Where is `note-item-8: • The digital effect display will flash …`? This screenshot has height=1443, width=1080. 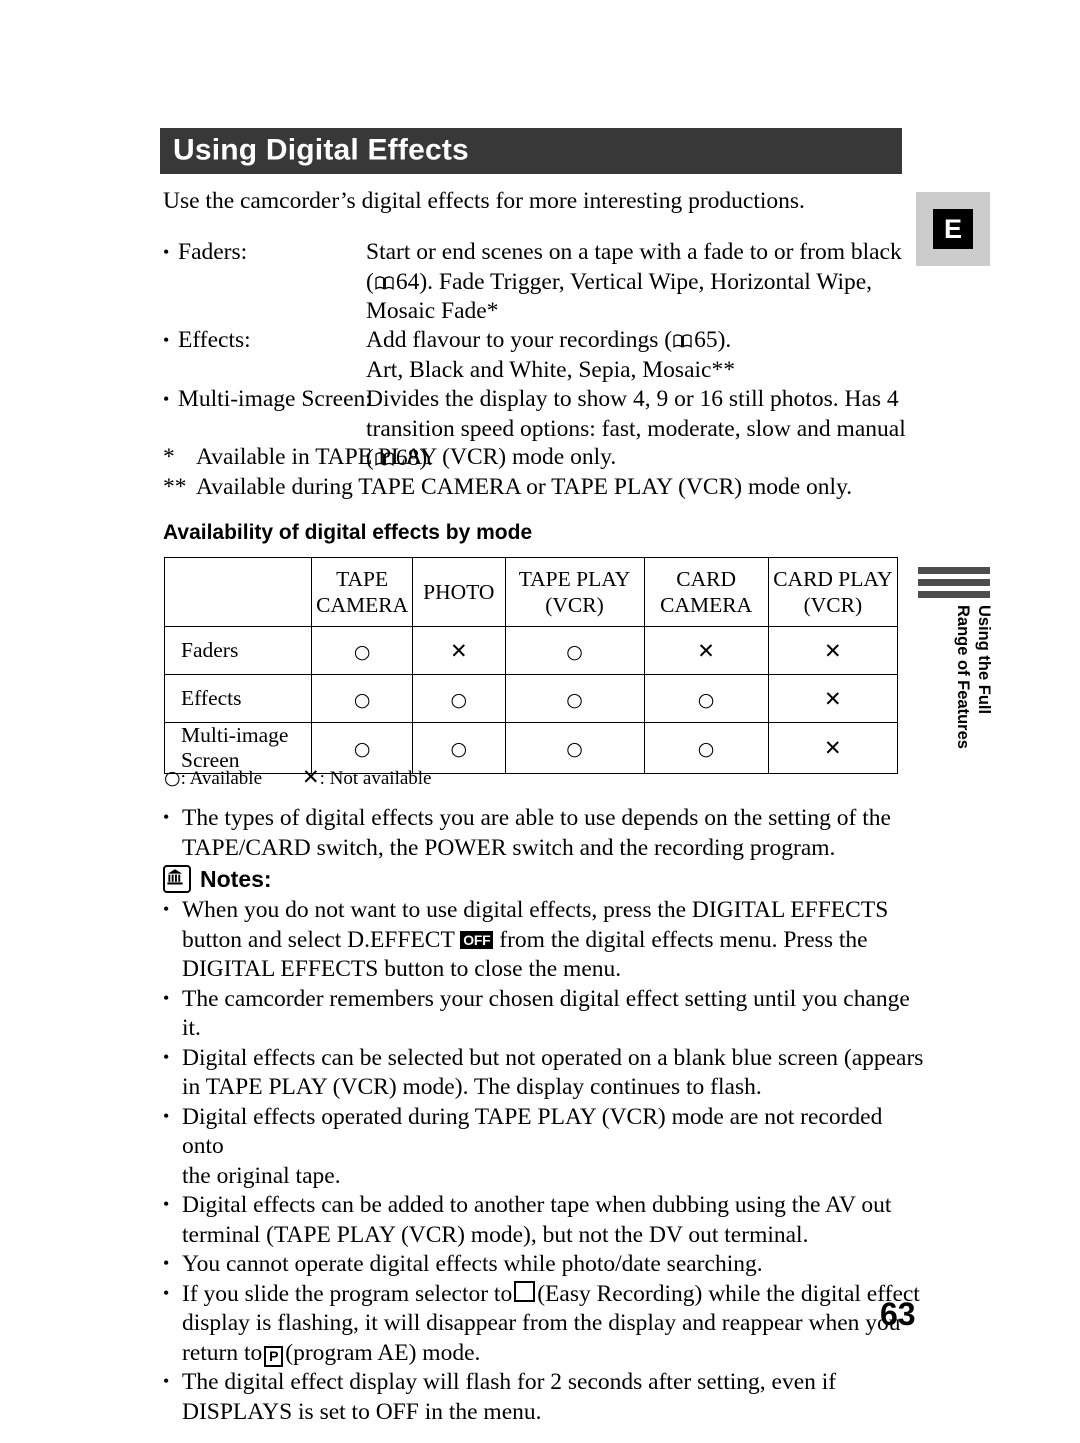
note-item-8: • The digital effect display will flash … is located at coordinates (544, 1397).